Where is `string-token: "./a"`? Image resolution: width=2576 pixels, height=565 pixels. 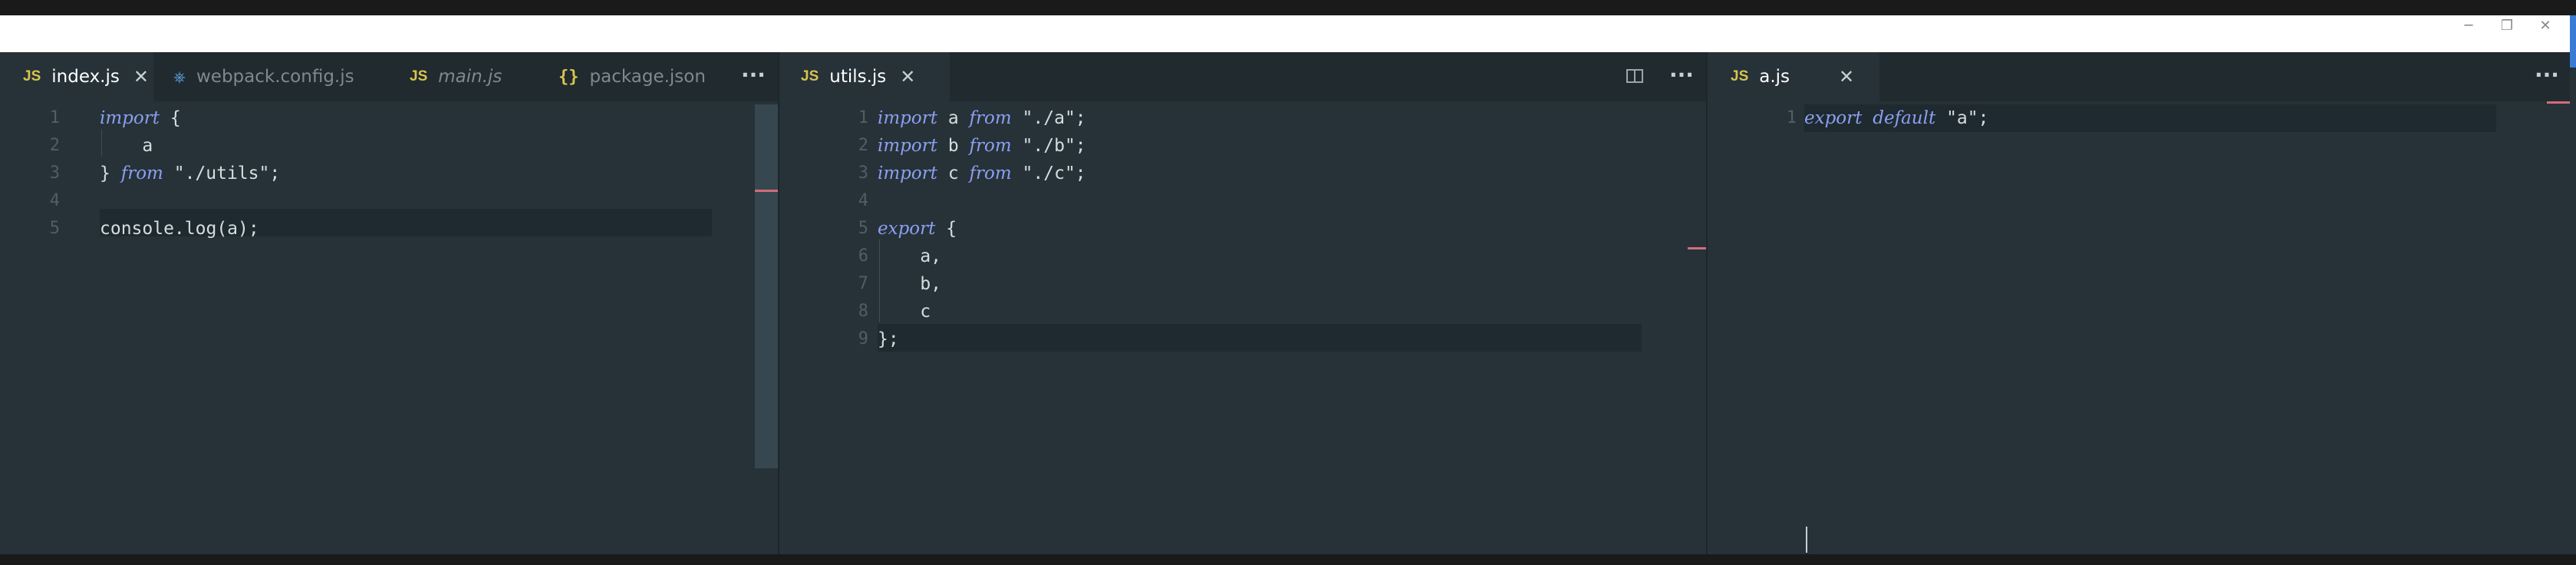 string-token: "./a" is located at coordinates (1043, 118).